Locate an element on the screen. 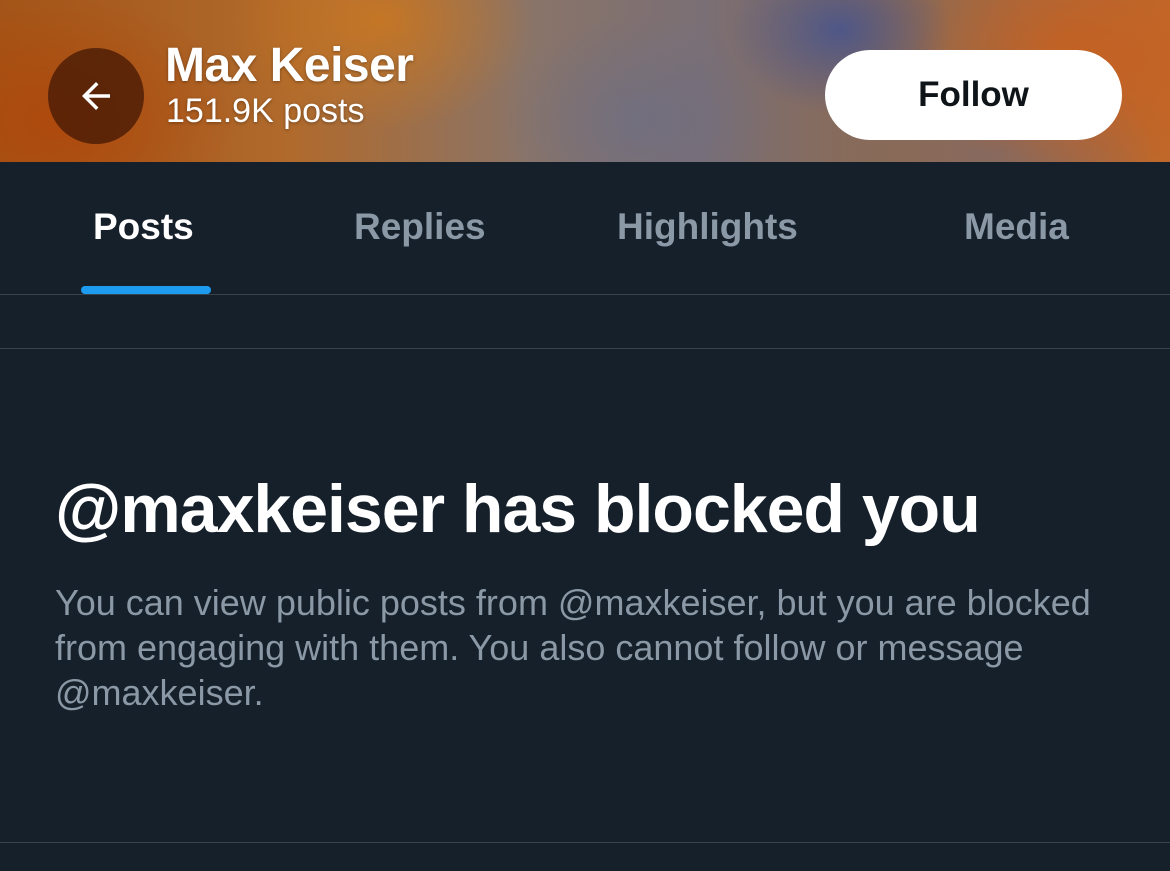 Image resolution: width=1170 pixels, height=871 pixels. tab-posts: Posts is located at coordinates (143, 227).